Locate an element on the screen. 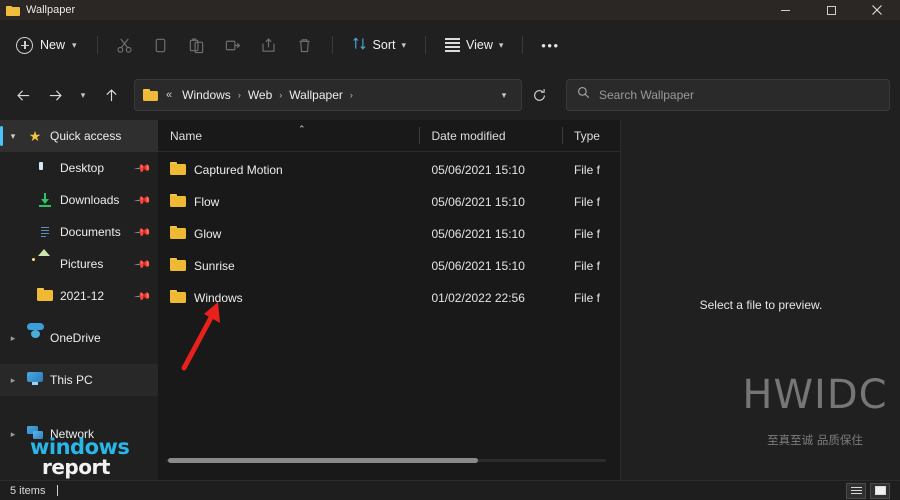 The width and height of the screenshot is (900, 500). command-bar: New ▾ Sort ▾ View ▾ ••• is located at coordinates (450, 45).